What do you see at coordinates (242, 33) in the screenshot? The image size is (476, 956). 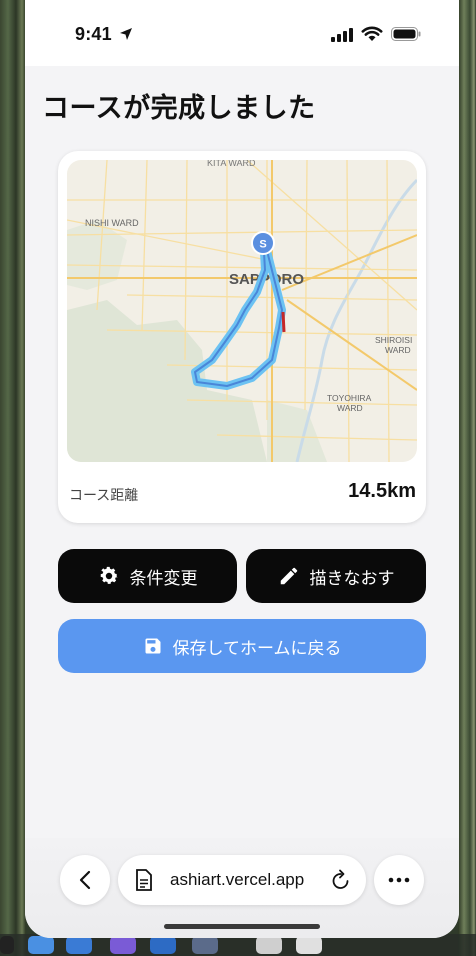 I see `status-bar: 9:41` at bounding box center [242, 33].